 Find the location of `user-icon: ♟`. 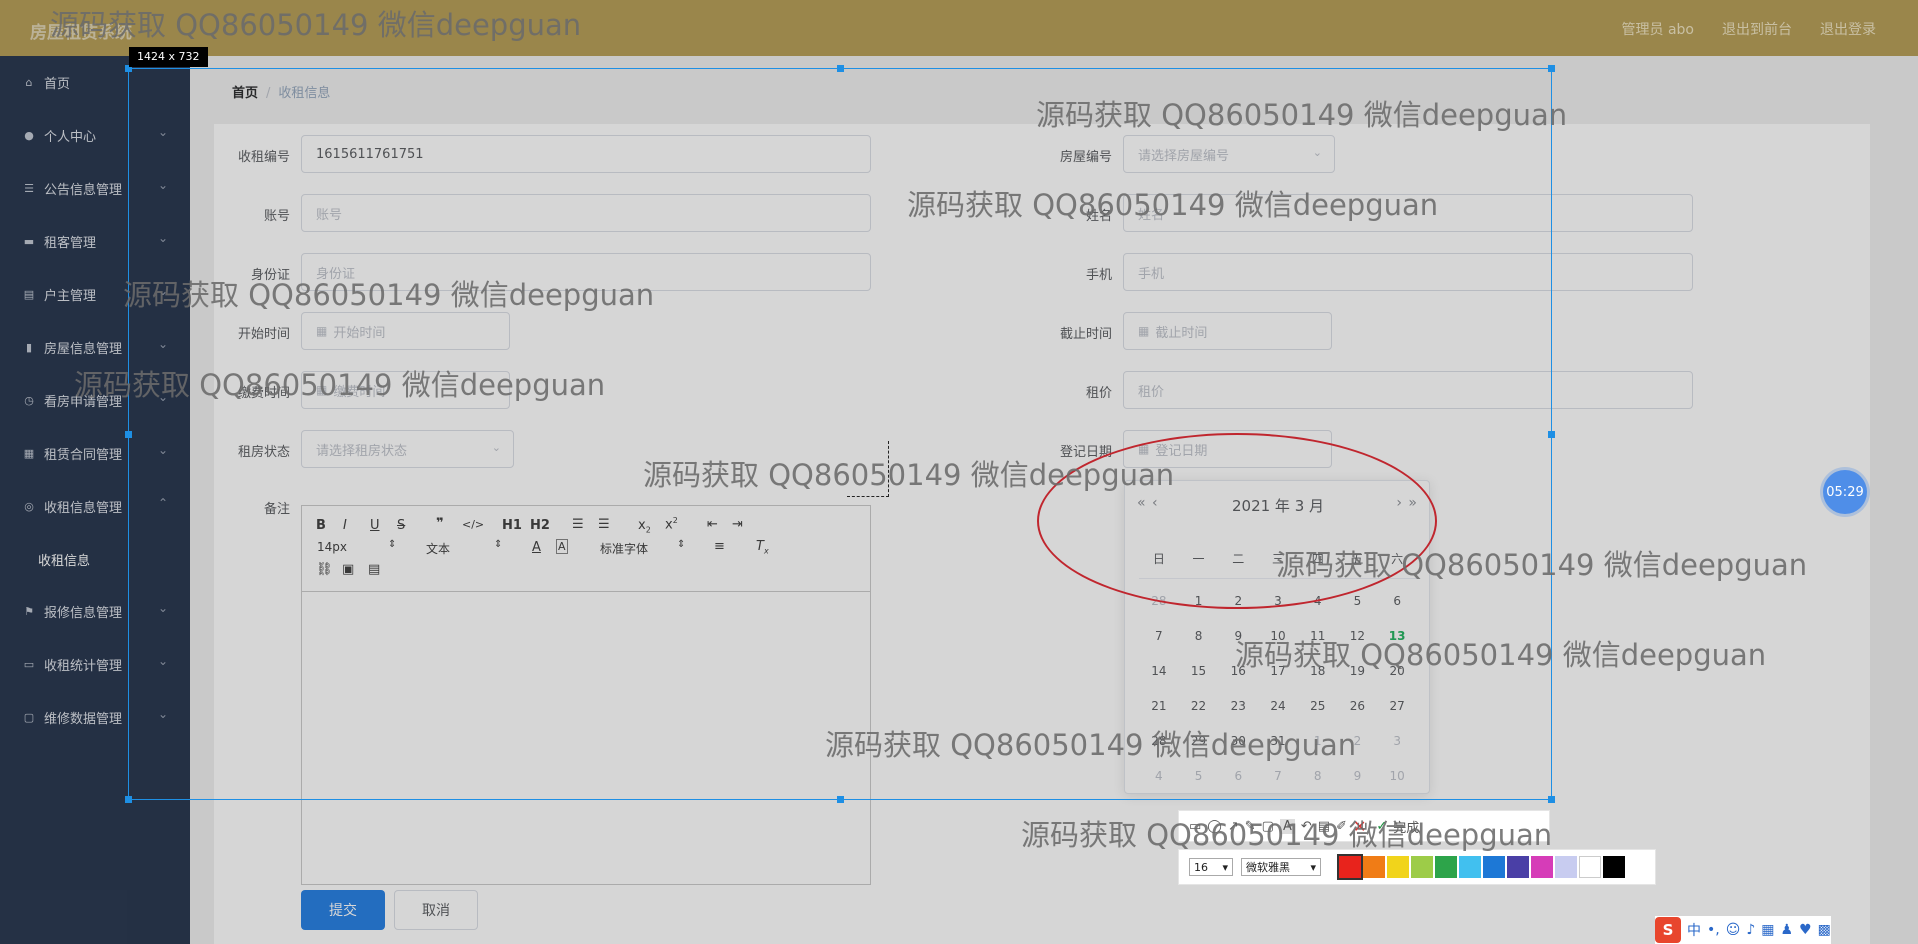

user-icon: ♟ is located at coordinates (1787, 930).